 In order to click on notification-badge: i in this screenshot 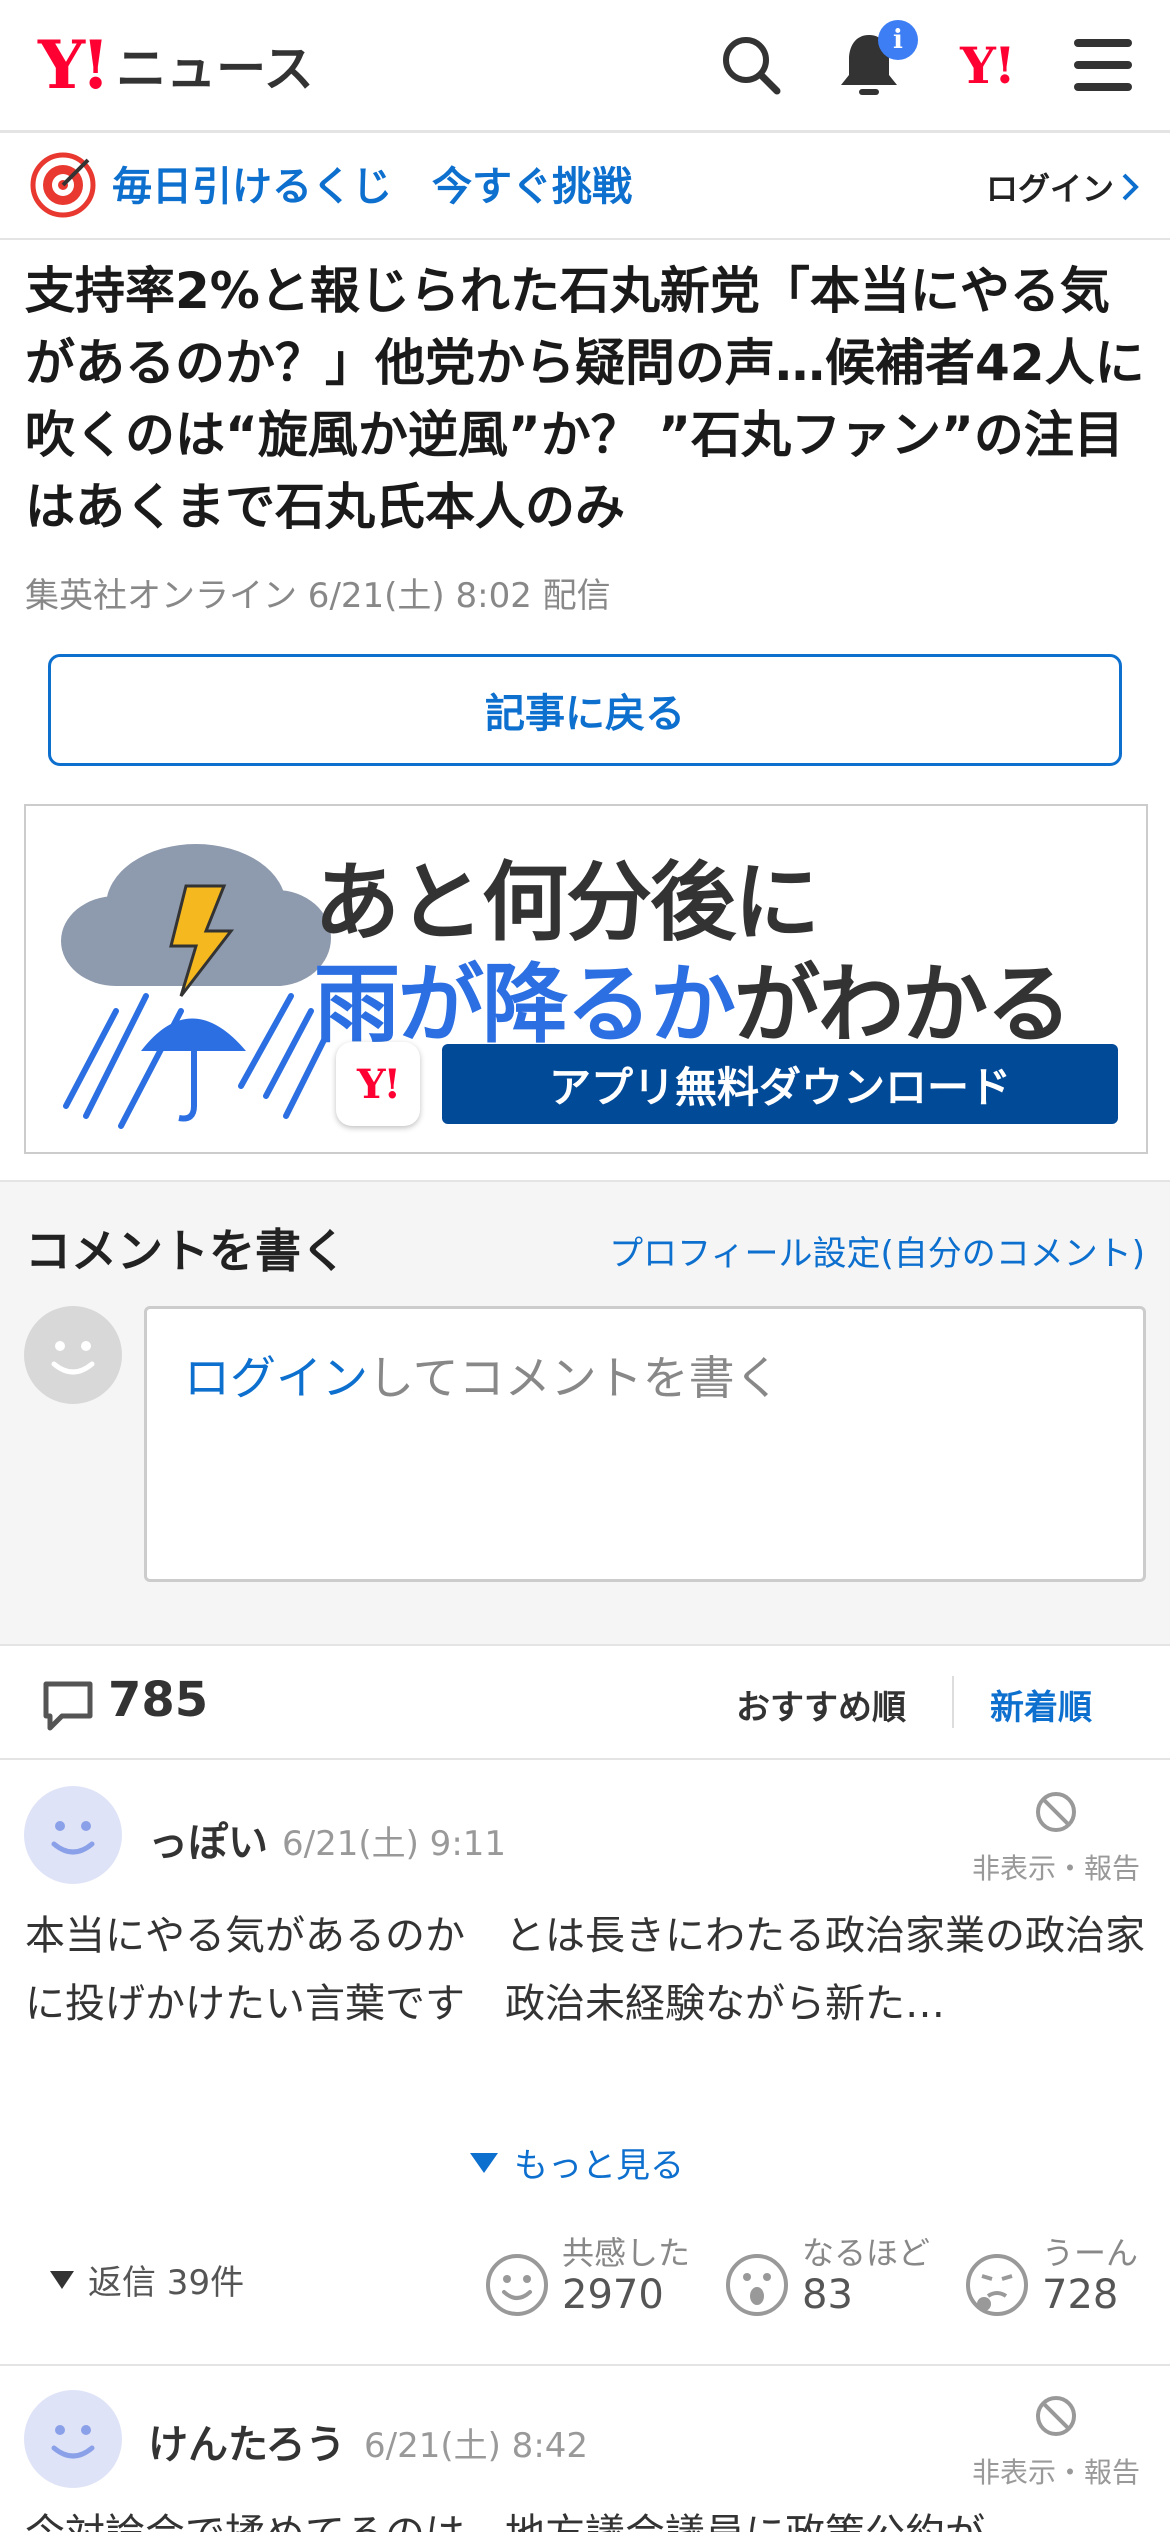, I will do `click(898, 40)`.